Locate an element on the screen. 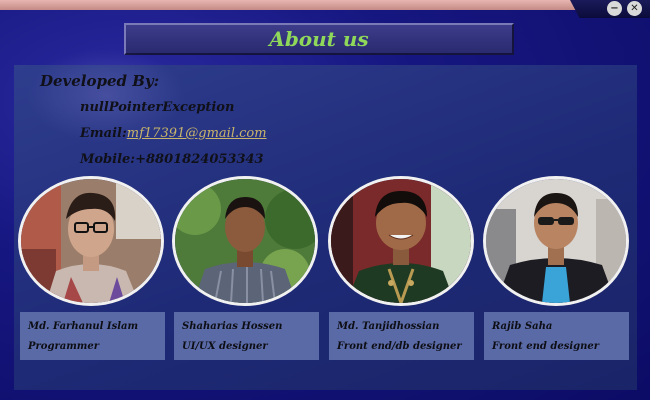 This screenshot has width=650, height=400. developer-name: nullPointerException is located at coordinates (157, 107).